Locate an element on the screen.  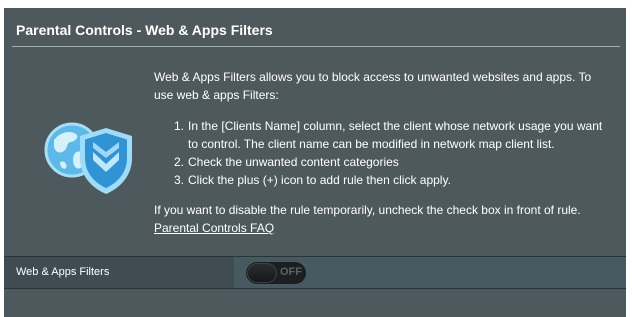
step-text: Check the unwanted content categories is located at coordinates (293, 162).